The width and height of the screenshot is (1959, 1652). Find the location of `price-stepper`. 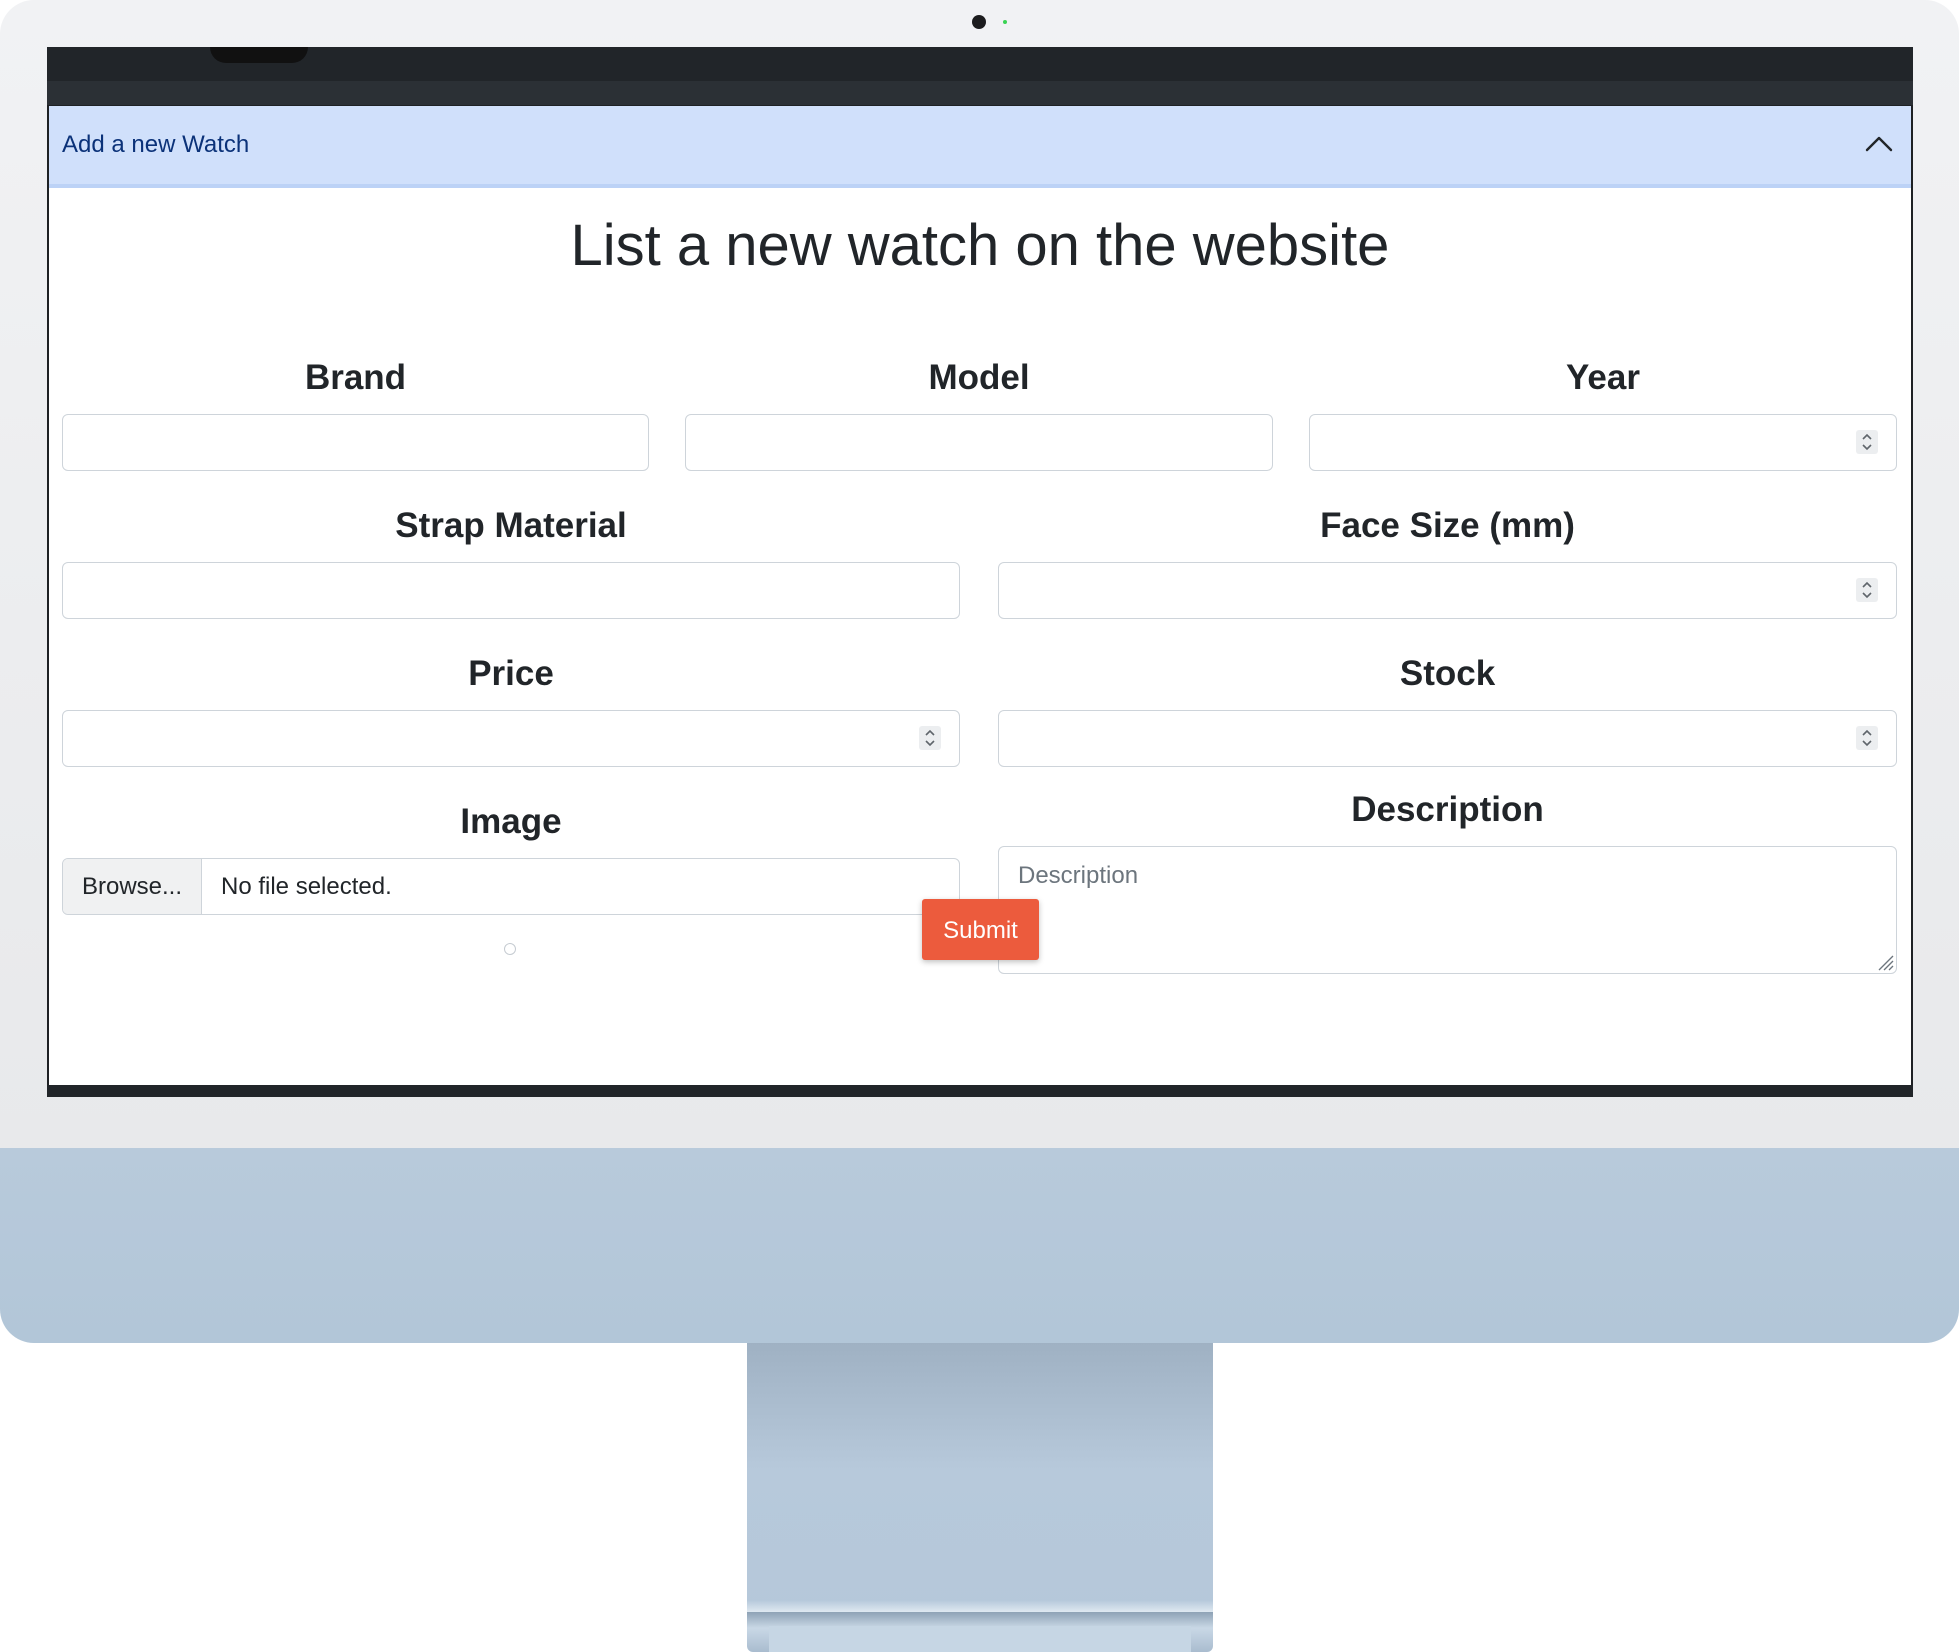

price-stepper is located at coordinates (930, 738).